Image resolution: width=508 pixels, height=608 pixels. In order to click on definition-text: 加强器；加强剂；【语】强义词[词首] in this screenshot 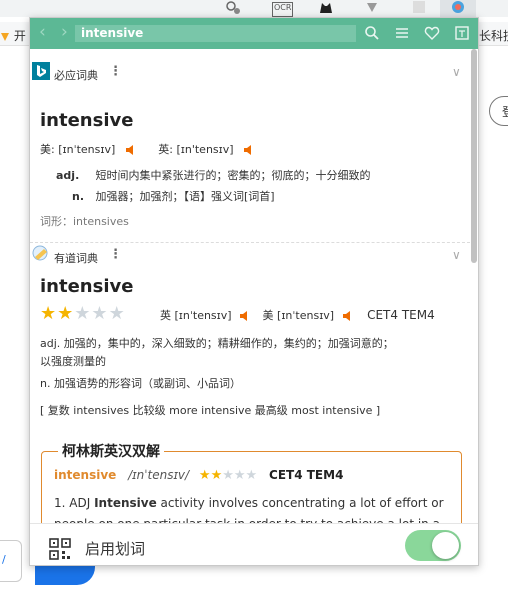, I will do `click(185, 196)`.